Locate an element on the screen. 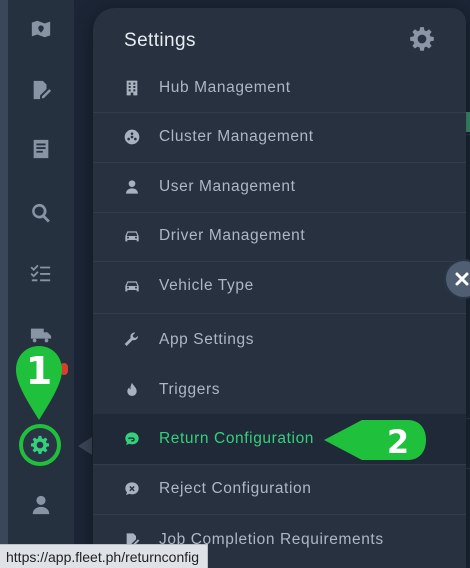 The height and width of the screenshot is (568, 470). map-icon is located at coordinates (41, 29).